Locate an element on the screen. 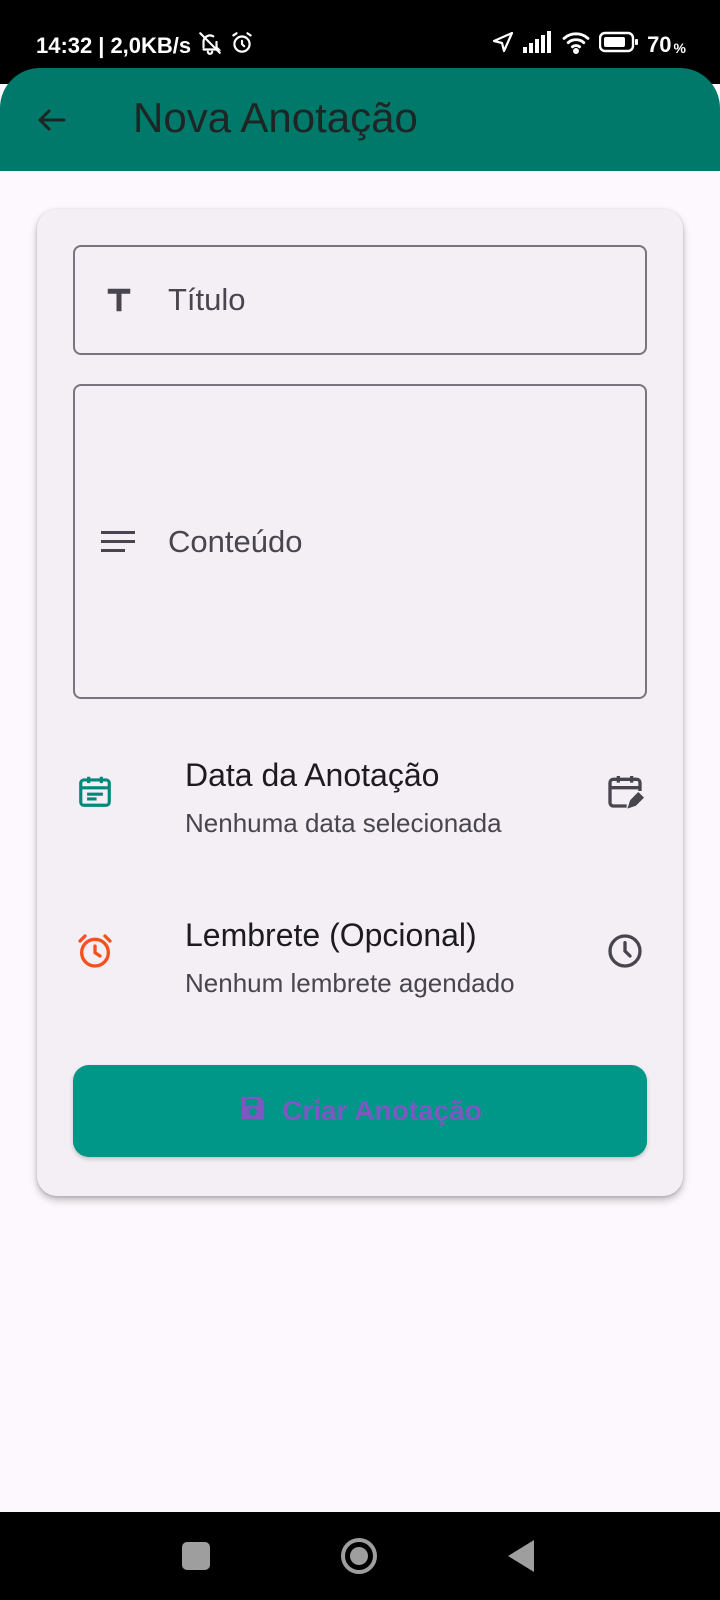  status-left: 14:32 | 2,0KB/s is located at coordinates (145, 46).